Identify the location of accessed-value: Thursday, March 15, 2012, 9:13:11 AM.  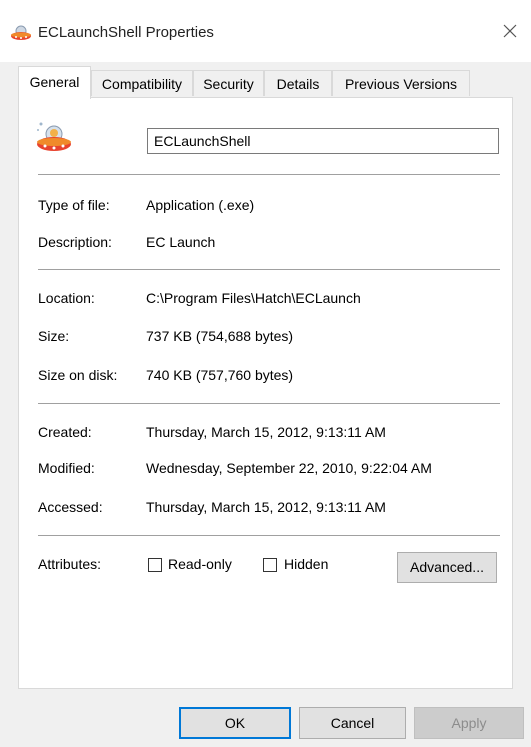
(266, 507).